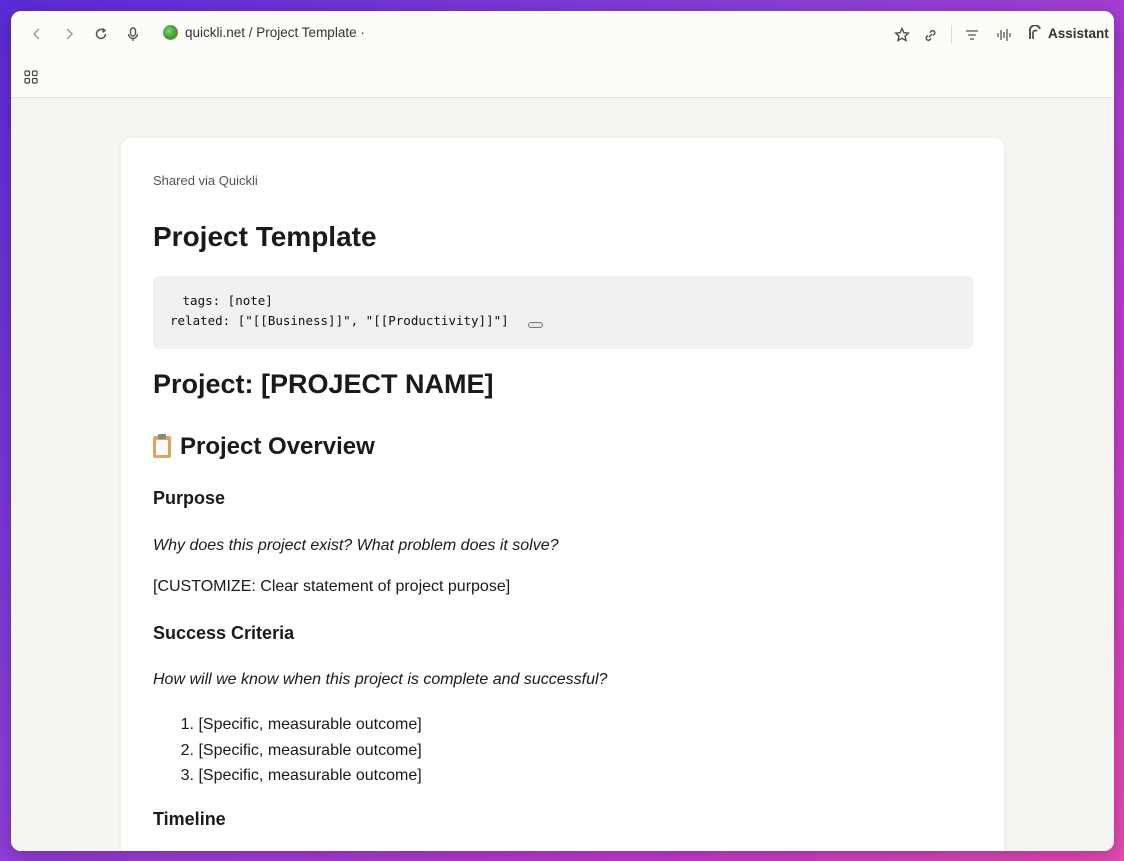  What do you see at coordinates (323, 384) in the screenshot?
I see `project-heading: Project: [PROJECT NAME]` at bounding box center [323, 384].